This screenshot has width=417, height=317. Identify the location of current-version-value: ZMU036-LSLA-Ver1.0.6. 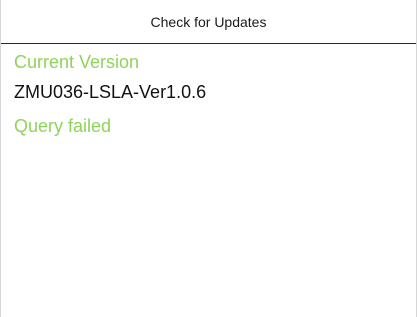
(110, 92).